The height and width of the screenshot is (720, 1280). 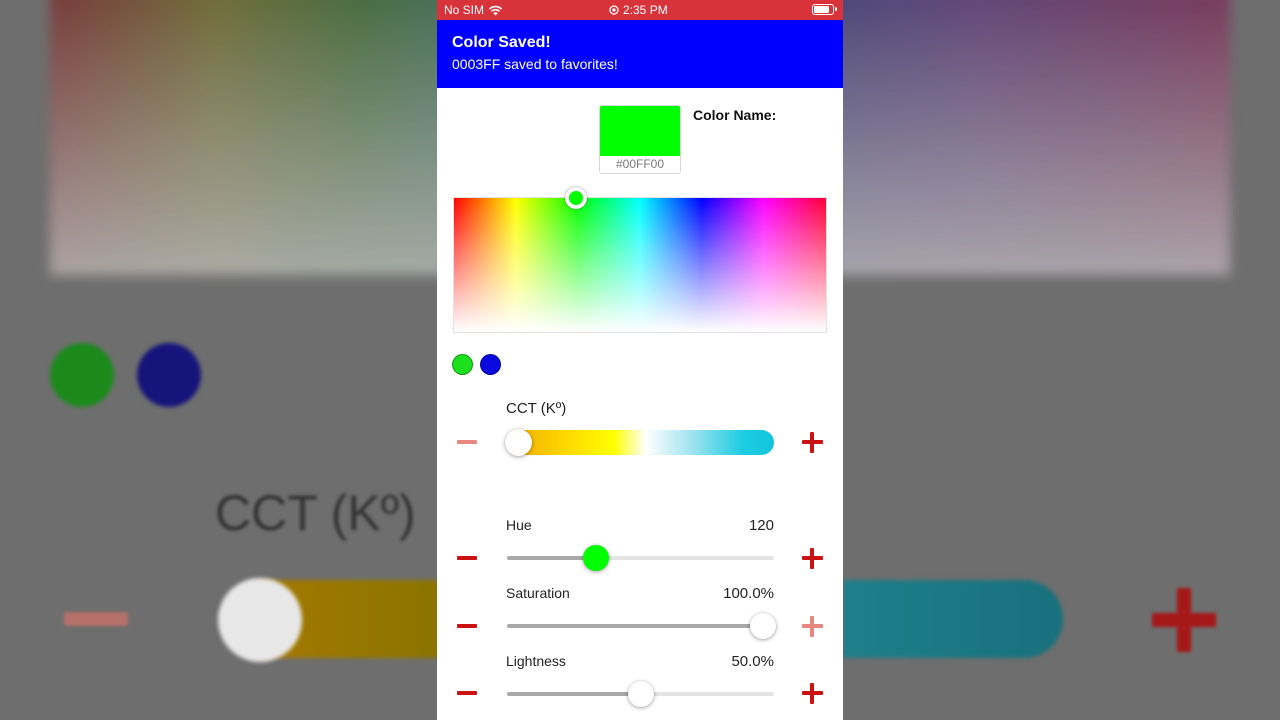 What do you see at coordinates (761, 525) in the screenshot?
I see `hue-value: 120` at bounding box center [761, 525].